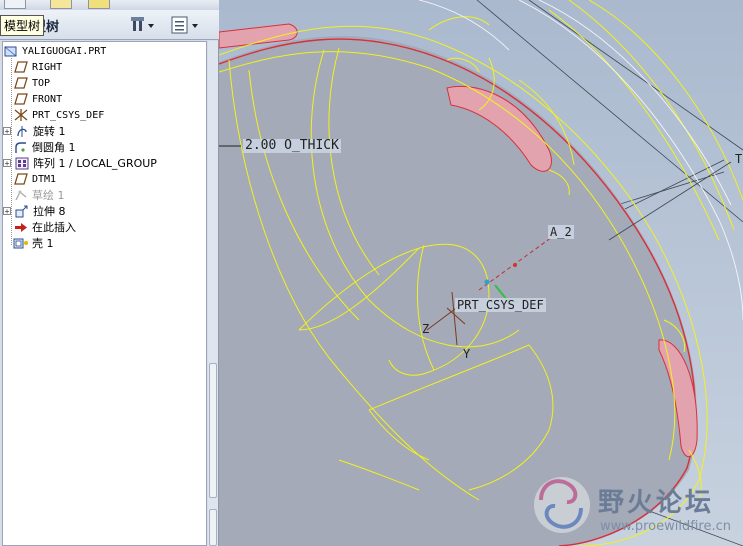 This screenshot has width=743, height=546. I want to click on tree-item-dtm1: DTM1, so click(34, 179).